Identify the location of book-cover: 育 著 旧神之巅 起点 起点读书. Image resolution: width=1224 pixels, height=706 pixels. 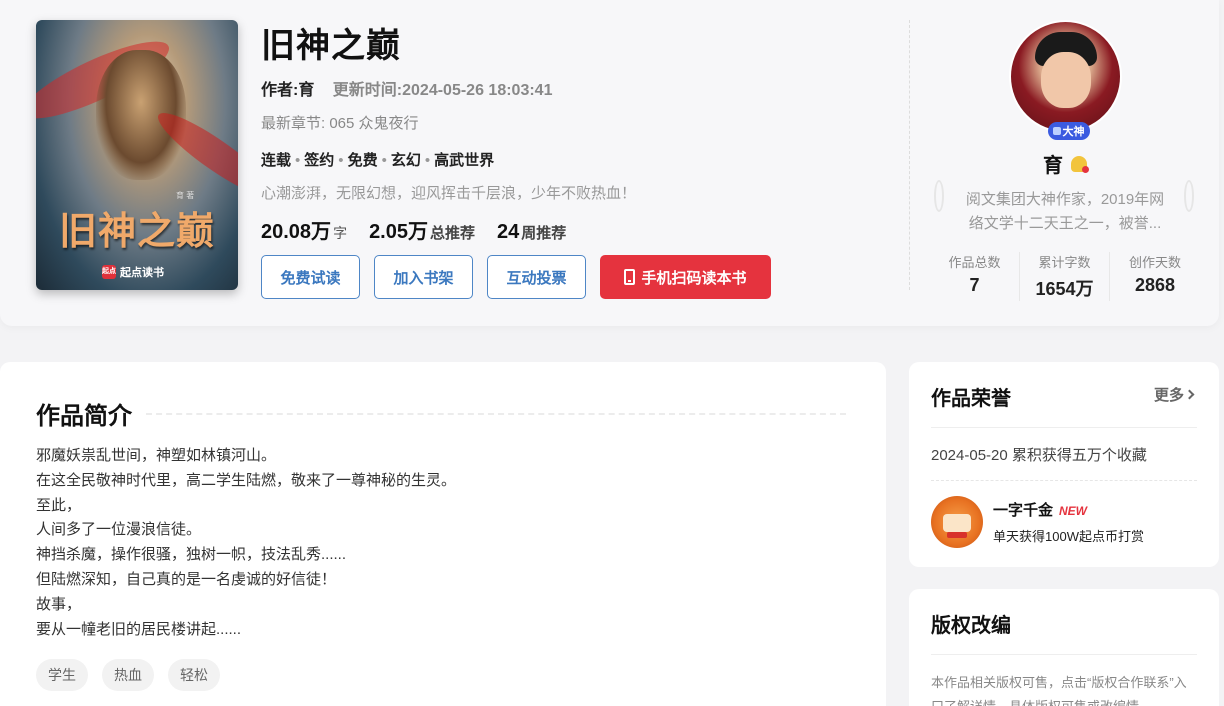
(137, 155).